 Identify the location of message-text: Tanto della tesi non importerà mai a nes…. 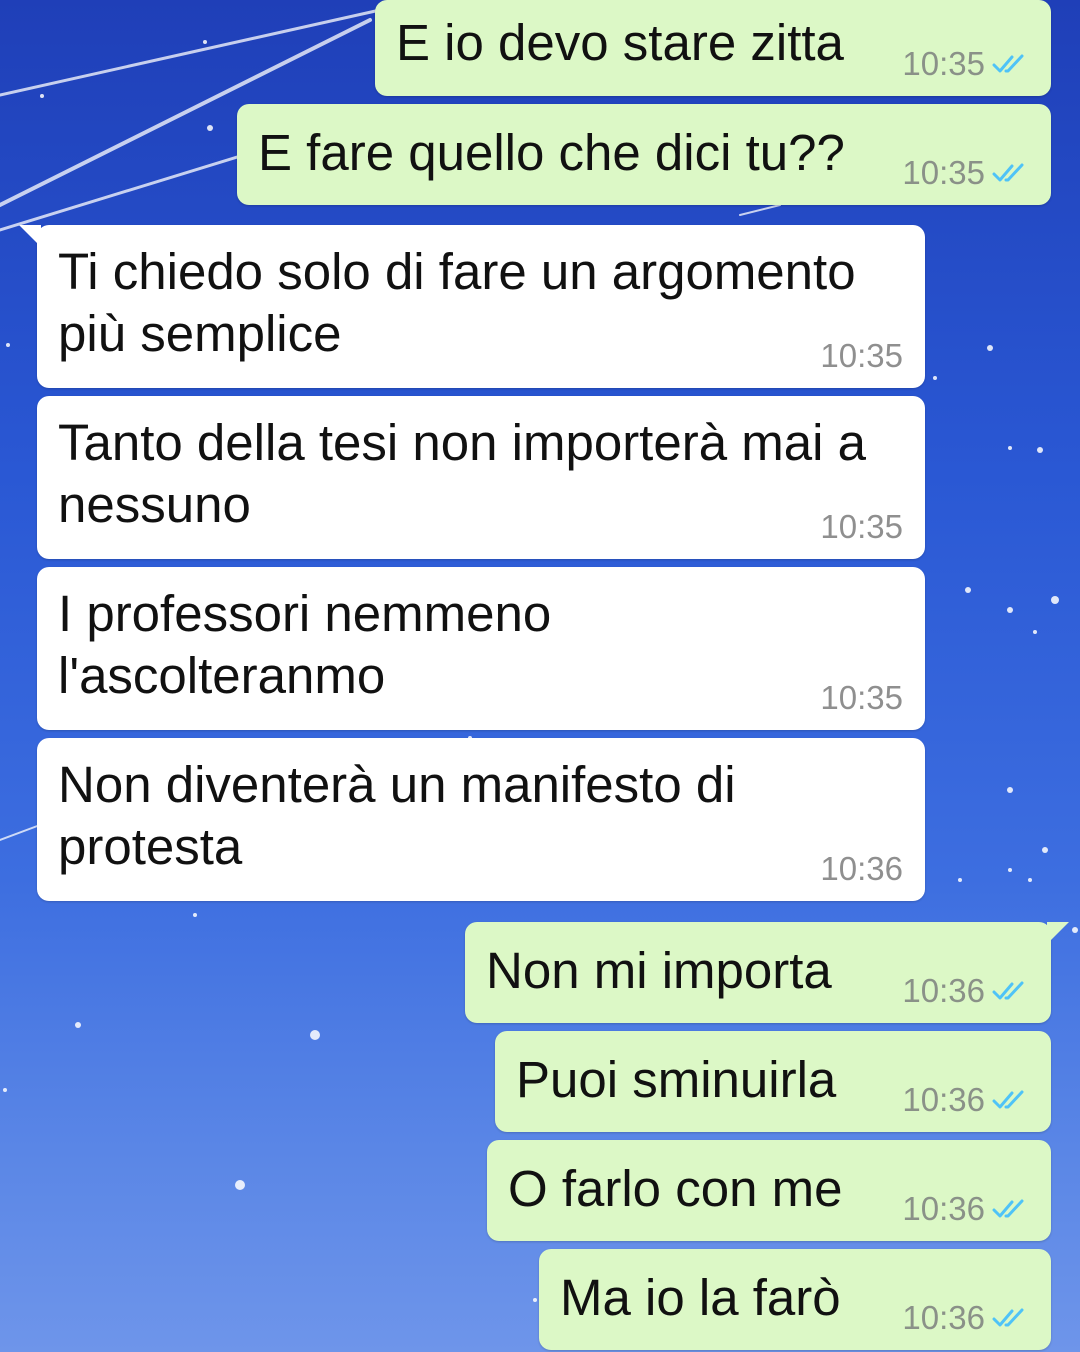
(462, 473).